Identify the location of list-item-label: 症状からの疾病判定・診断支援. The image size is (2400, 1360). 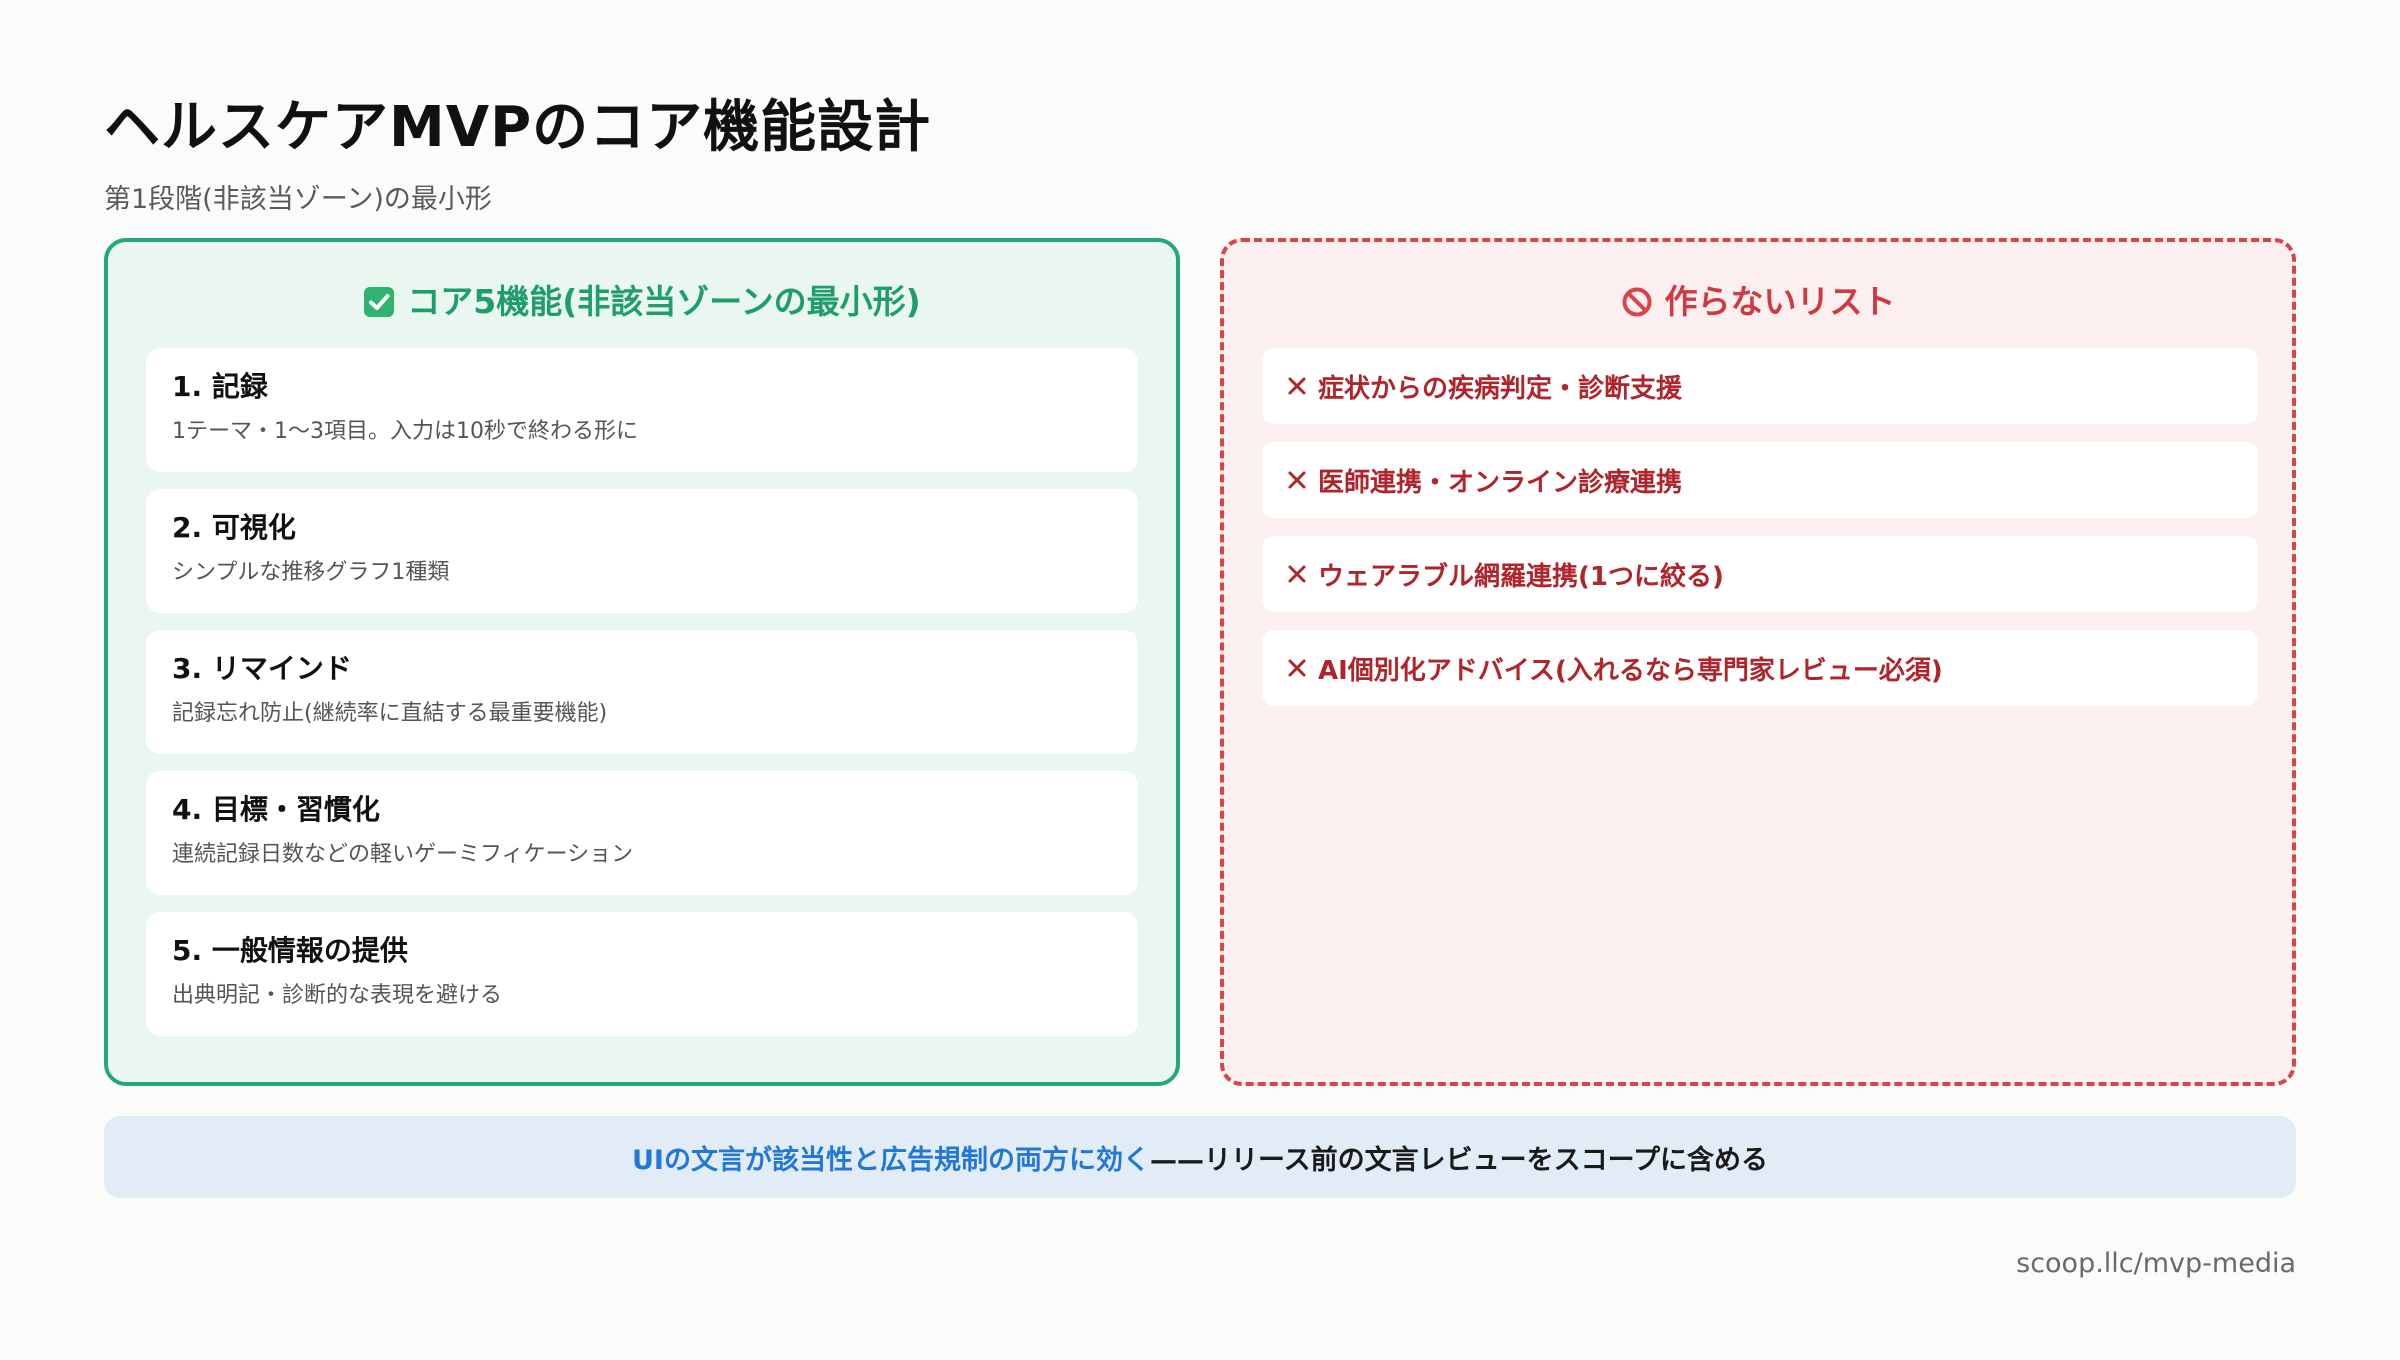
(1500, 388).